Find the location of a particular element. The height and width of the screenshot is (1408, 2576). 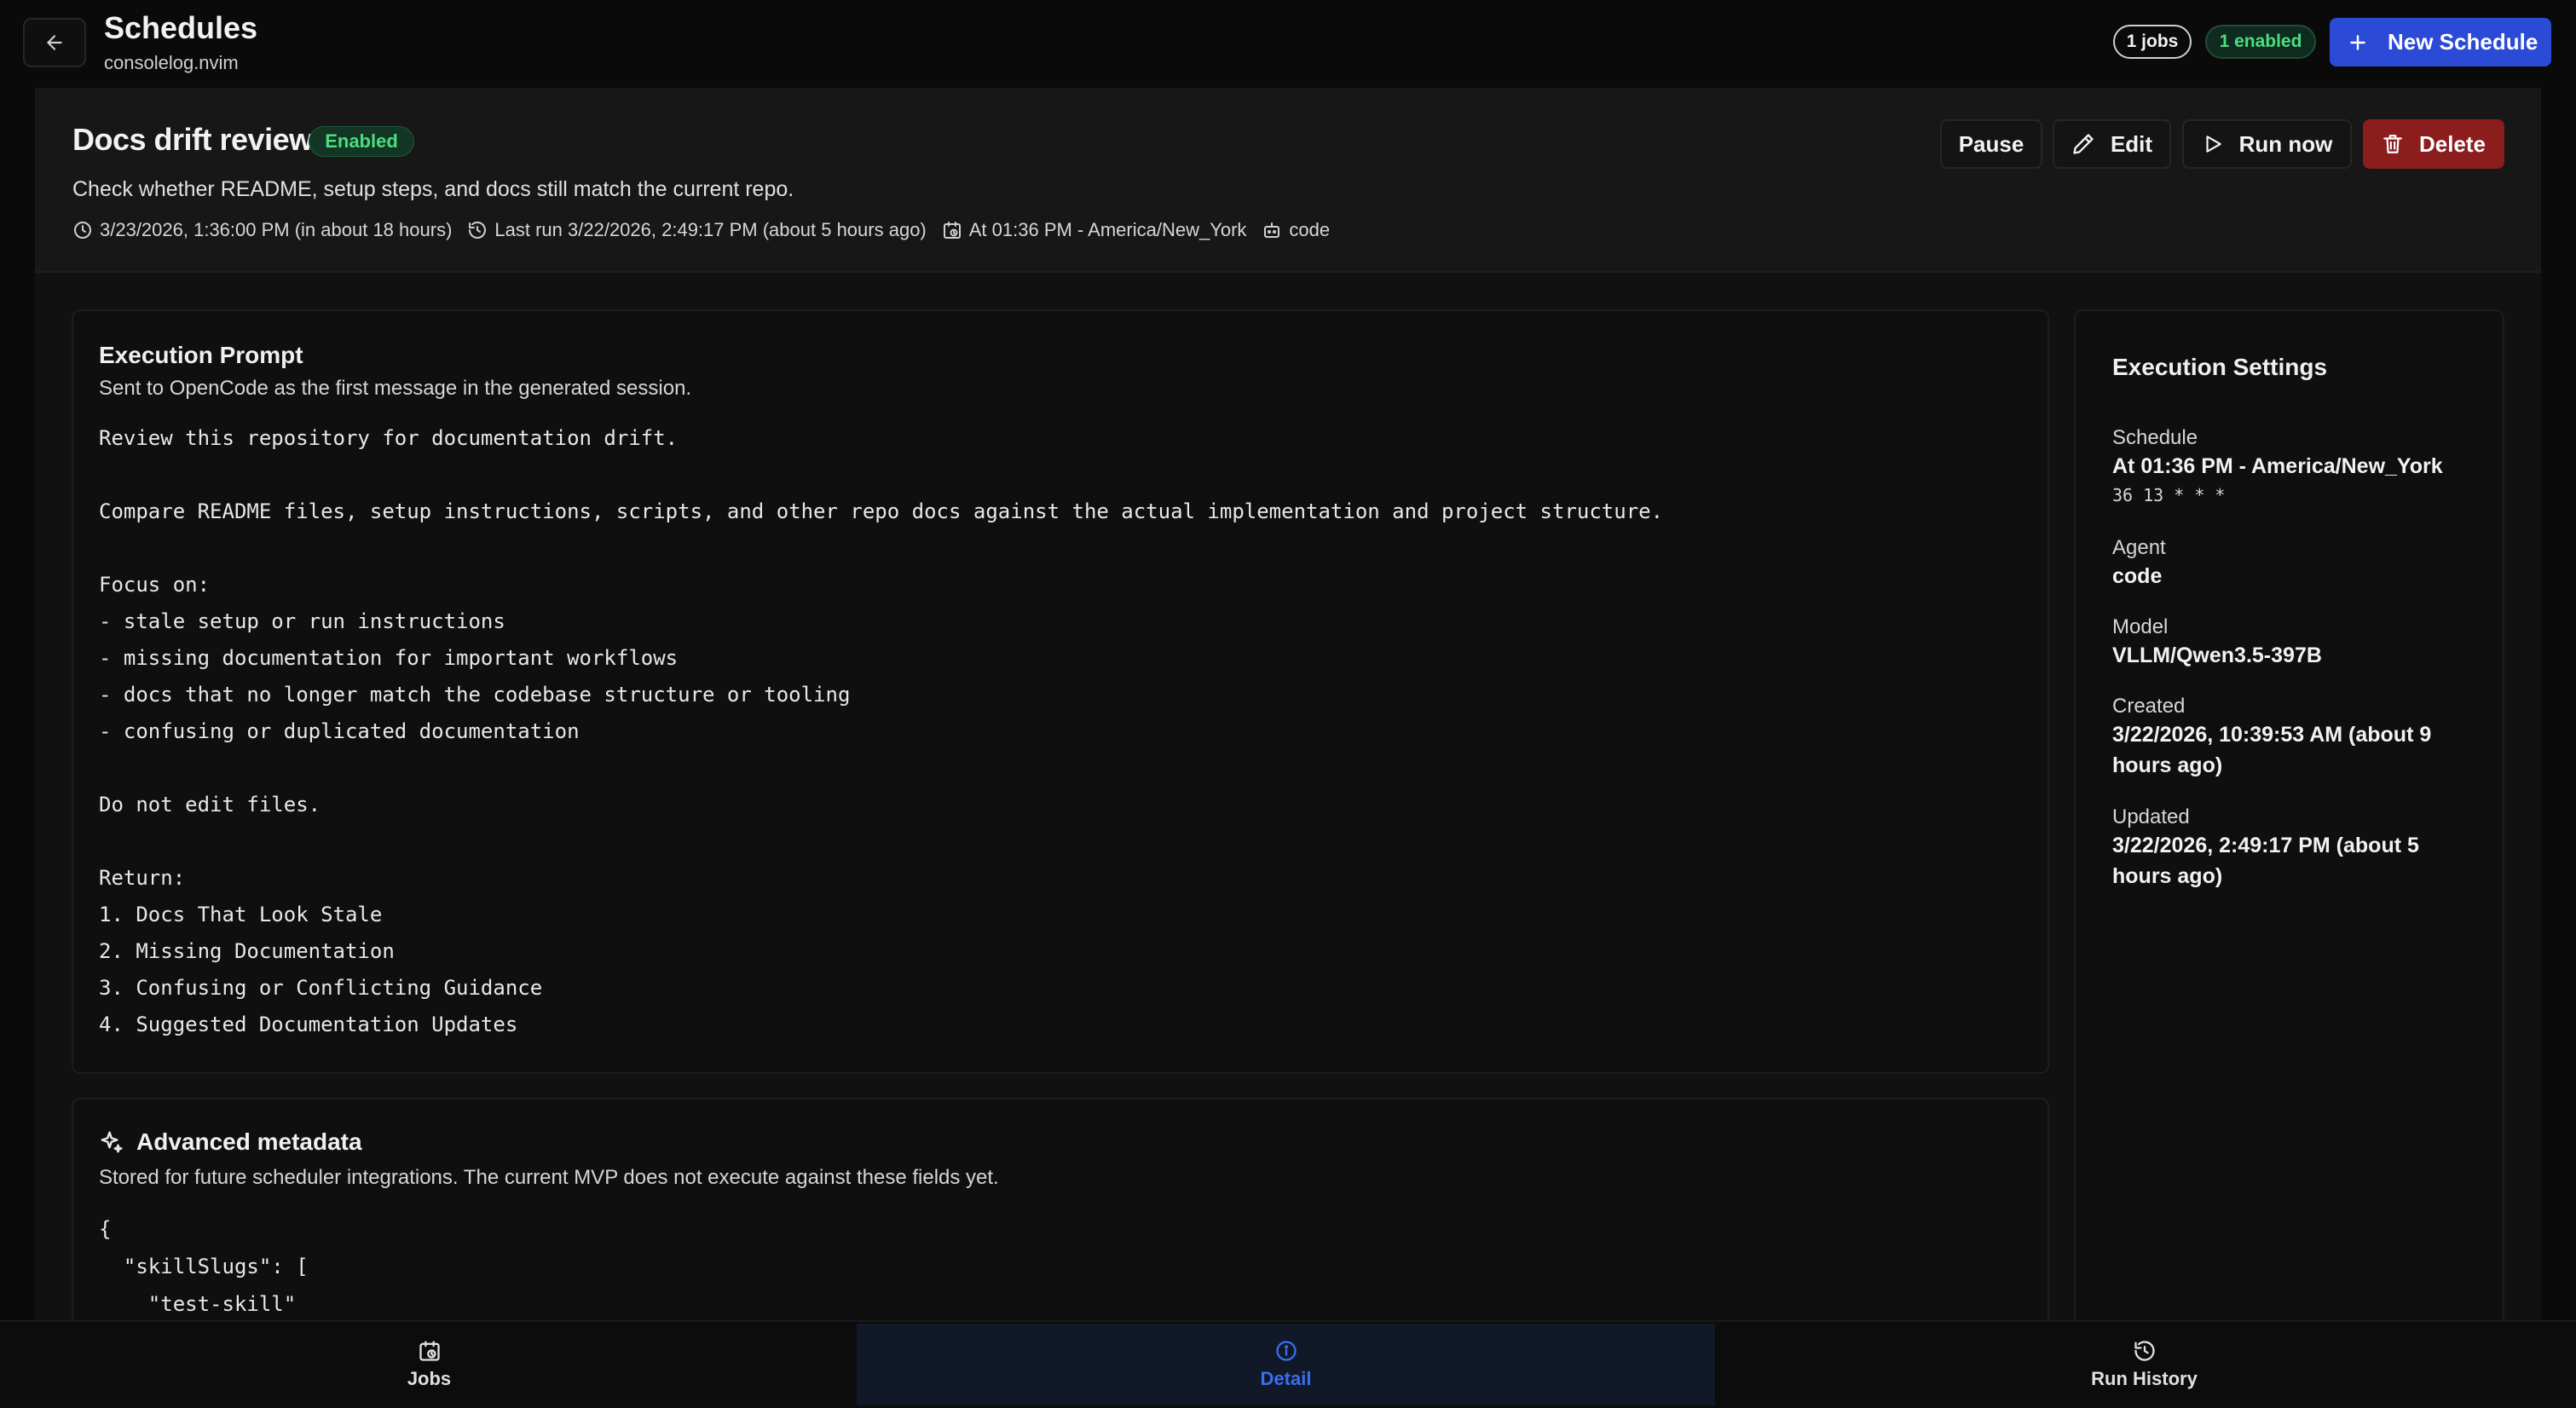

run-now-label: Run now is located at coordinates (2285, 143).